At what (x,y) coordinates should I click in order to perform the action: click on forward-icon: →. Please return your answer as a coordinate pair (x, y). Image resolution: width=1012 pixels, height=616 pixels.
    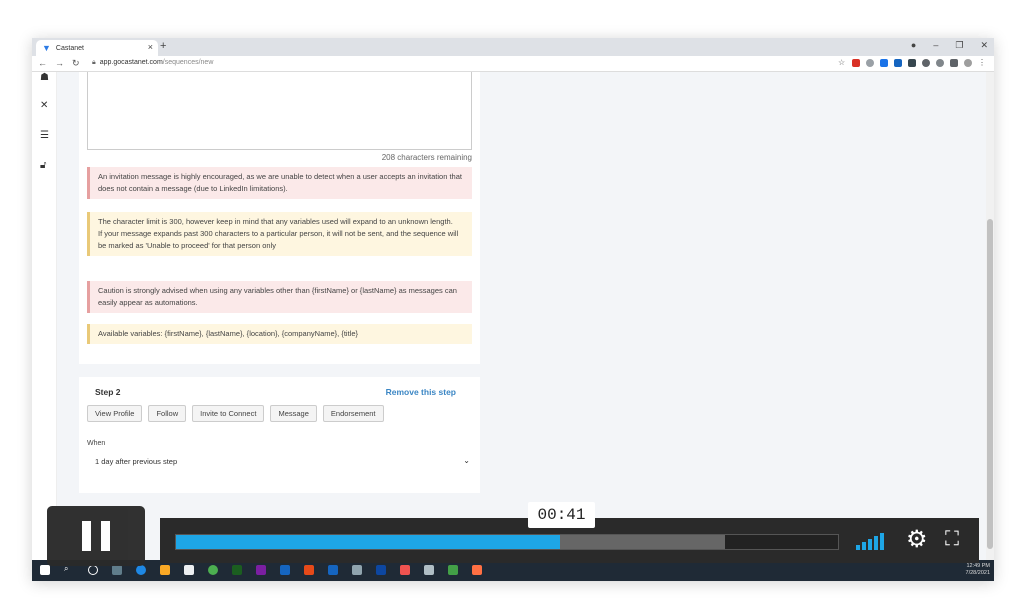
    Looking at the image, I should click on (59, 63).